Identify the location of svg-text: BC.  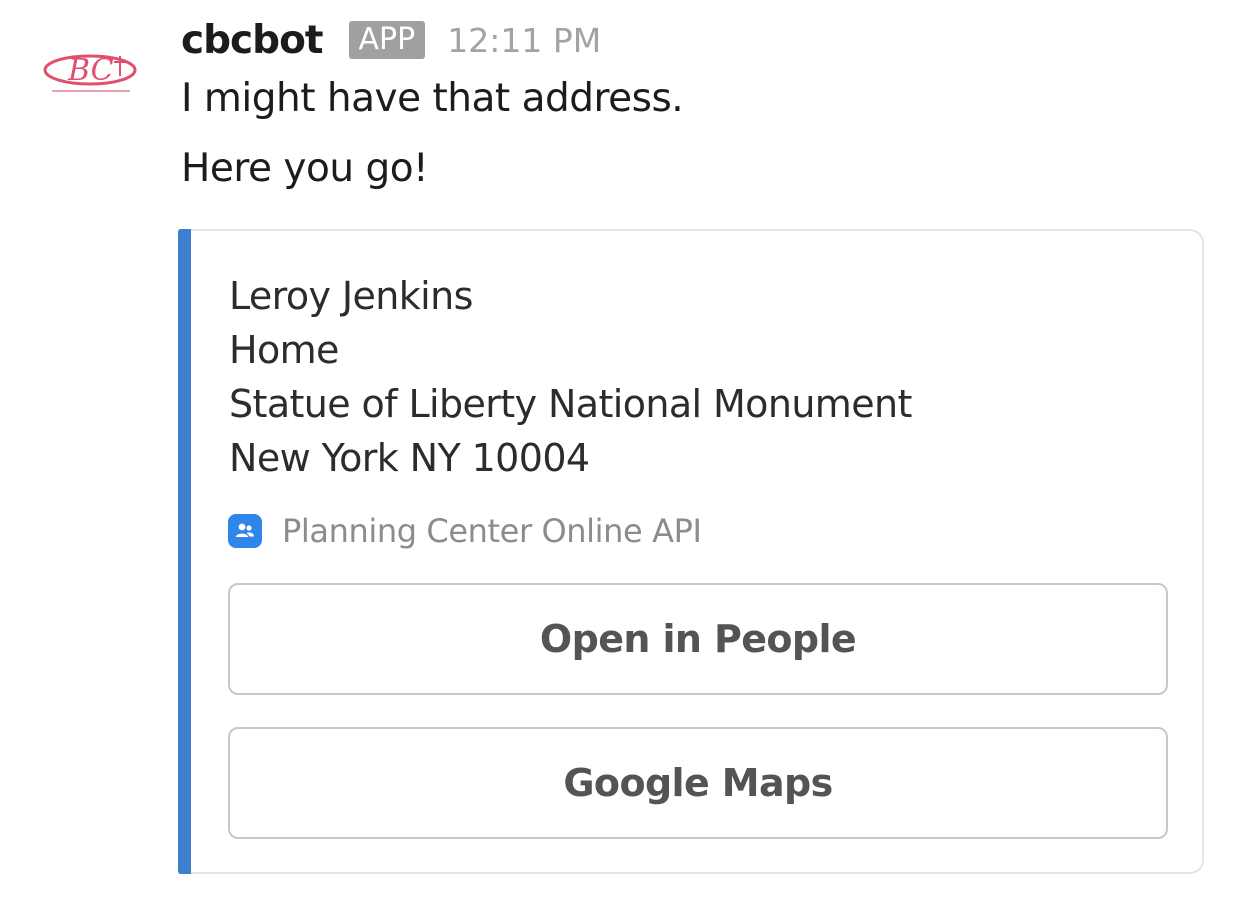
(90, 70).